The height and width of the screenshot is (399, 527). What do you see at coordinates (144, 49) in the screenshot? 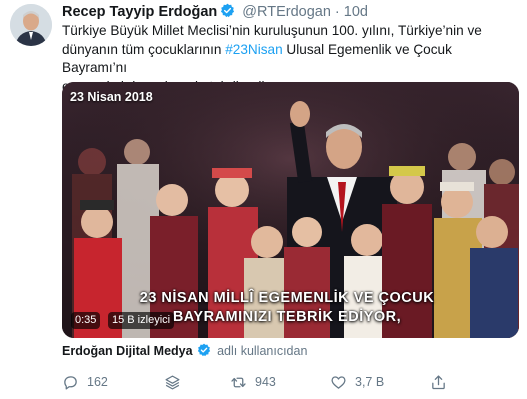
I see `tweet-text-segment: dünyanın tüm çocuklarının` at bounding box center [144, 49].